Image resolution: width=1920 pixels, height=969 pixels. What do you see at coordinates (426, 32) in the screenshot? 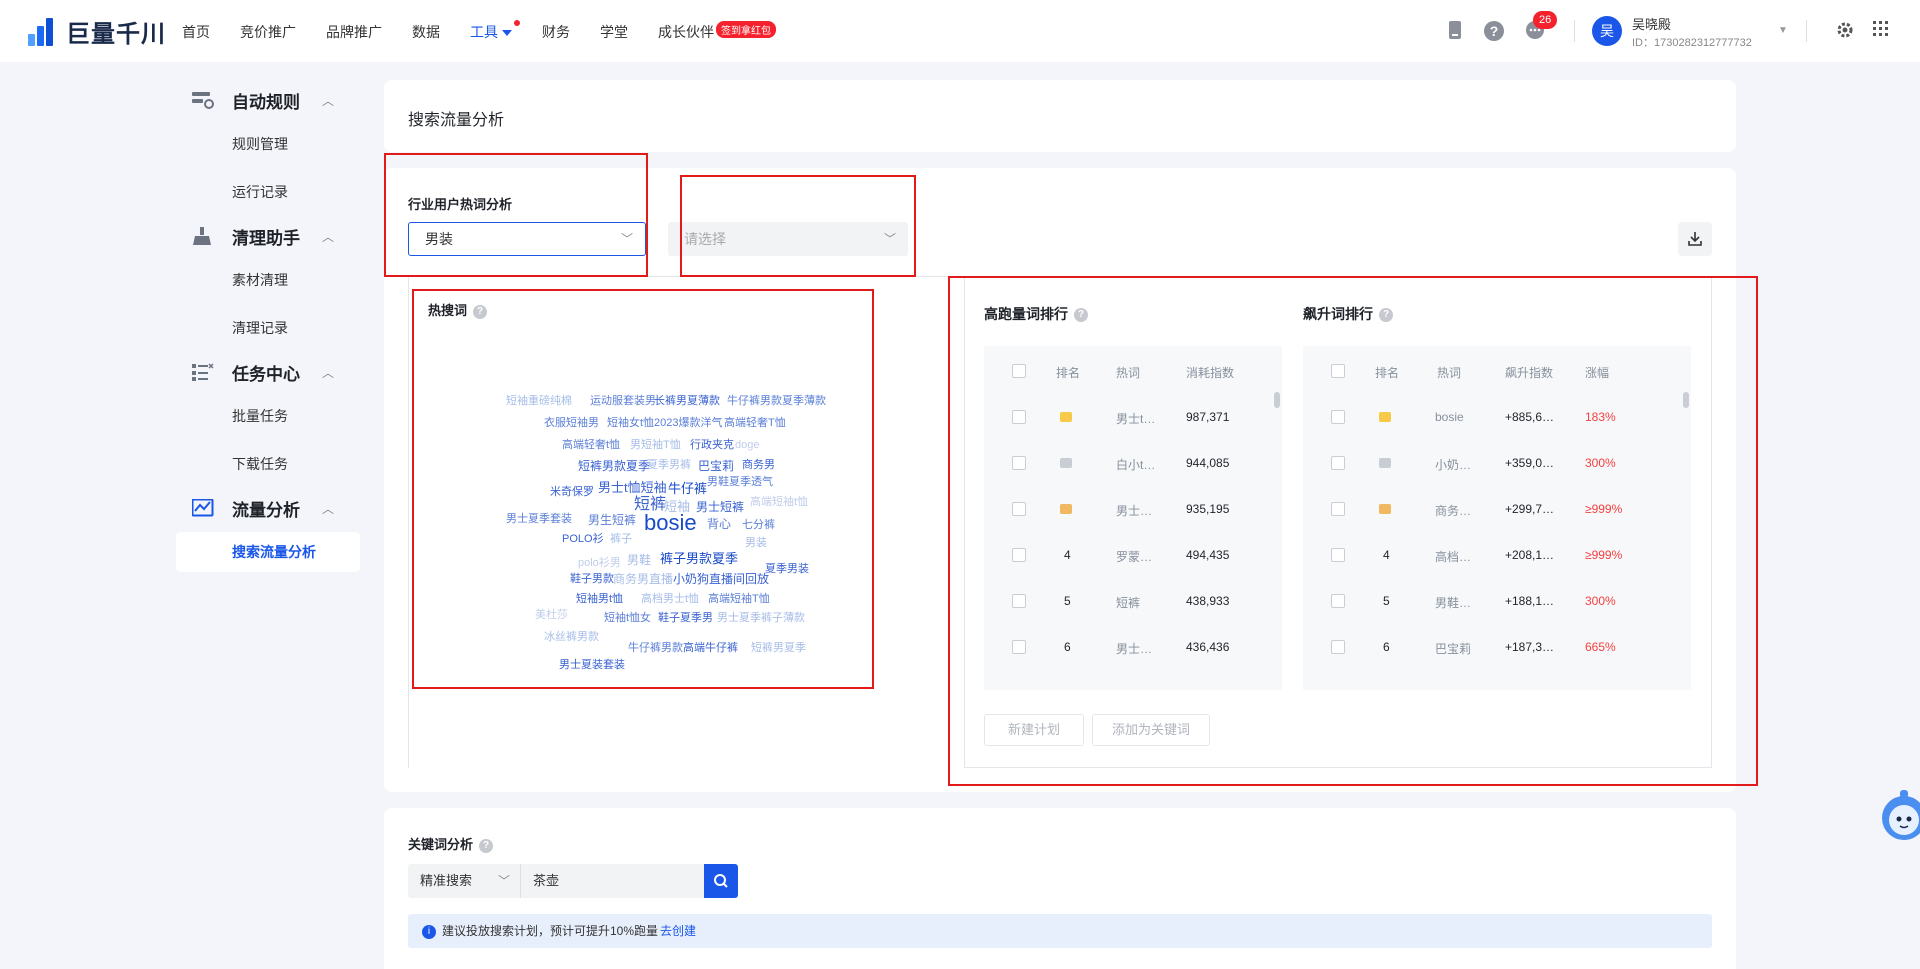
I see `nav-data: 数据` at bounding box center [426, 32].